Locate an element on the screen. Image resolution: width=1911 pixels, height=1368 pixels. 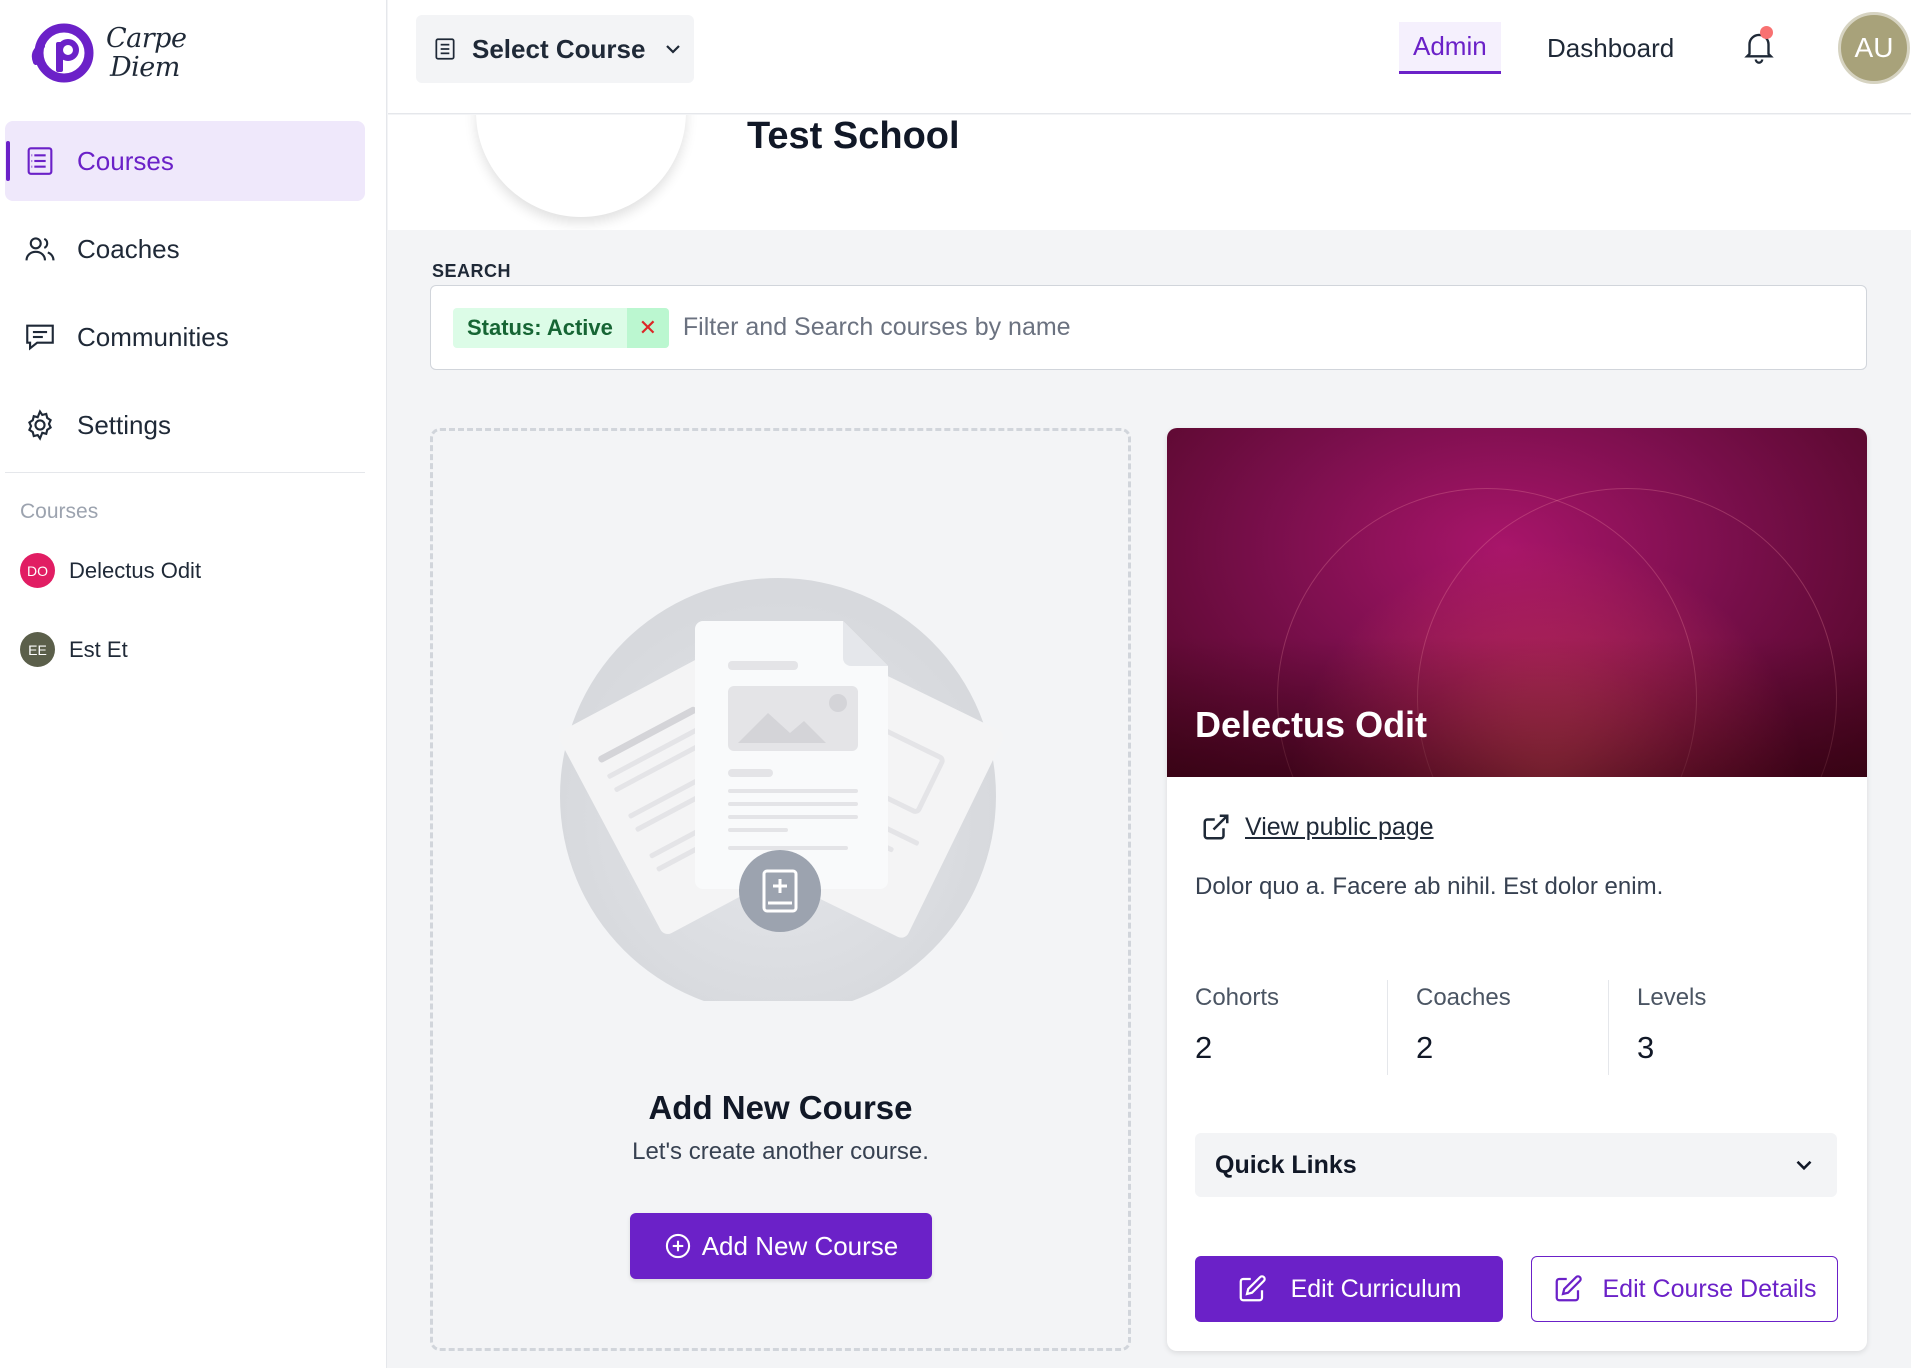
brand-logo: Carpe Diem is located at coordinates (108, 53).